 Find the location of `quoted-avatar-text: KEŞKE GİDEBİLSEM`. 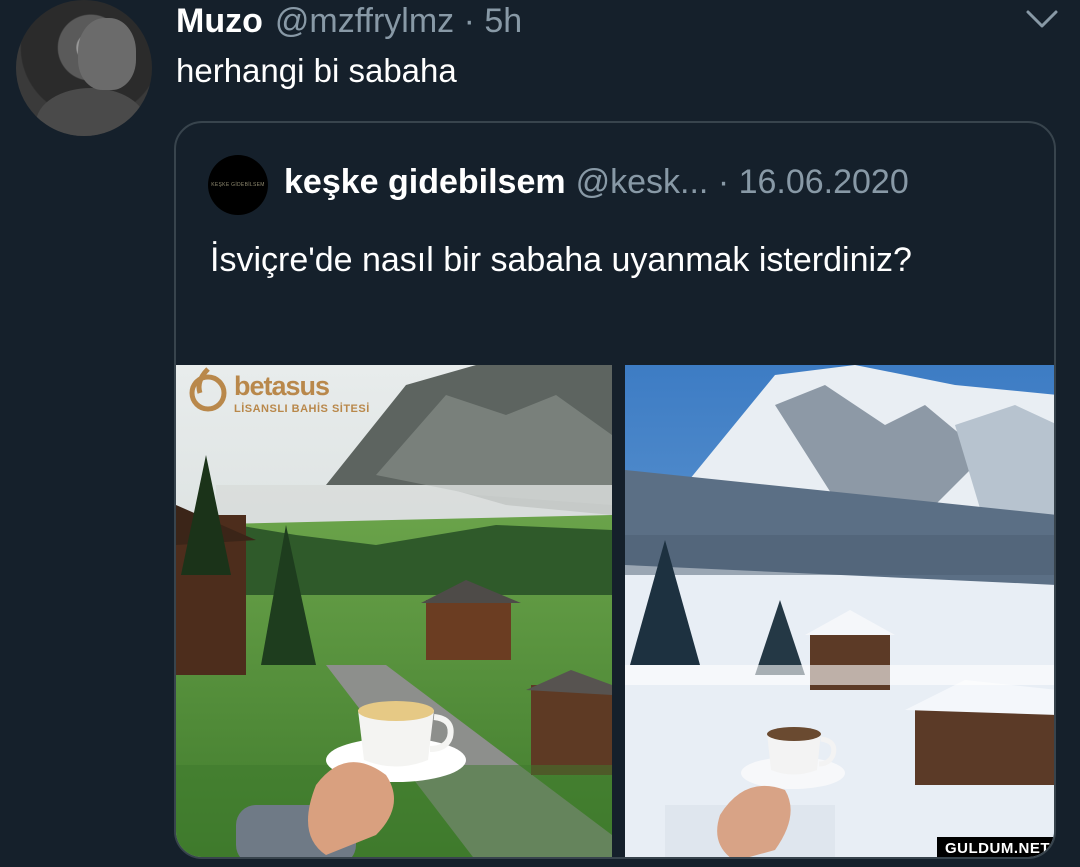

quoted-avatar-text: KEŞKE GİDEBİLSEM is located at coordinates (238, 185).